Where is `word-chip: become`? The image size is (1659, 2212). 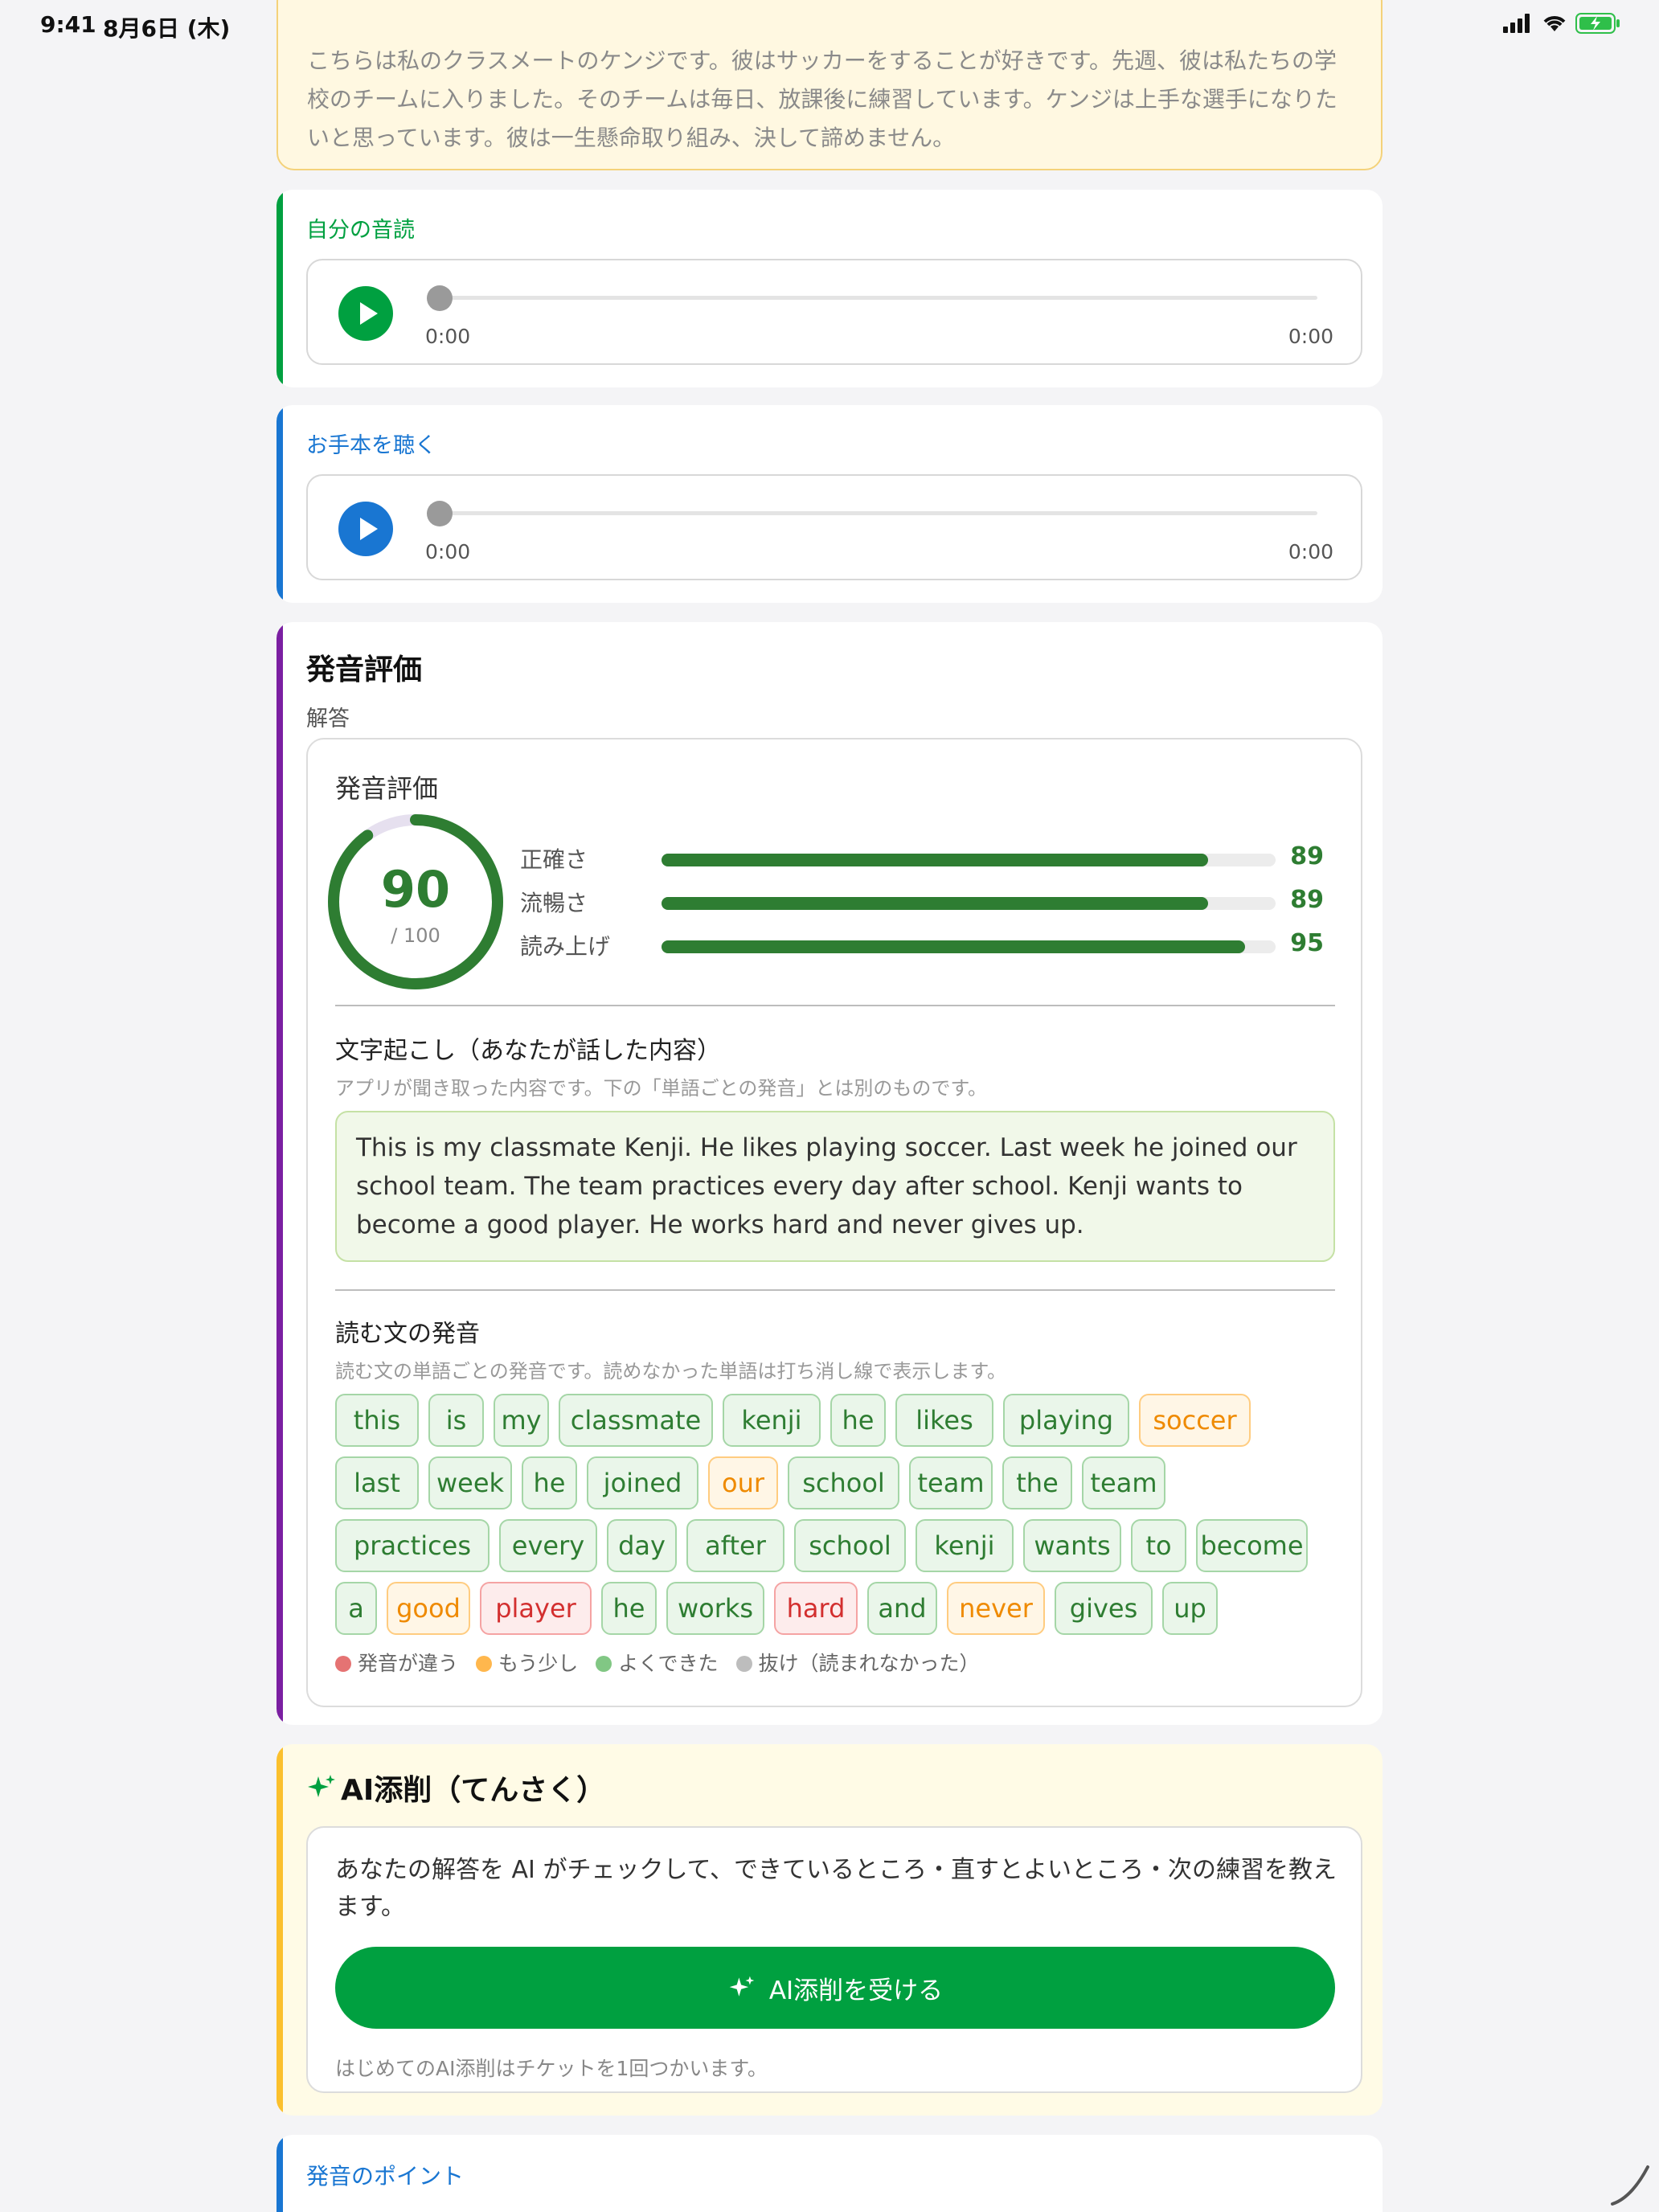 word-chip: become is located at coordinates (1252, 1545).